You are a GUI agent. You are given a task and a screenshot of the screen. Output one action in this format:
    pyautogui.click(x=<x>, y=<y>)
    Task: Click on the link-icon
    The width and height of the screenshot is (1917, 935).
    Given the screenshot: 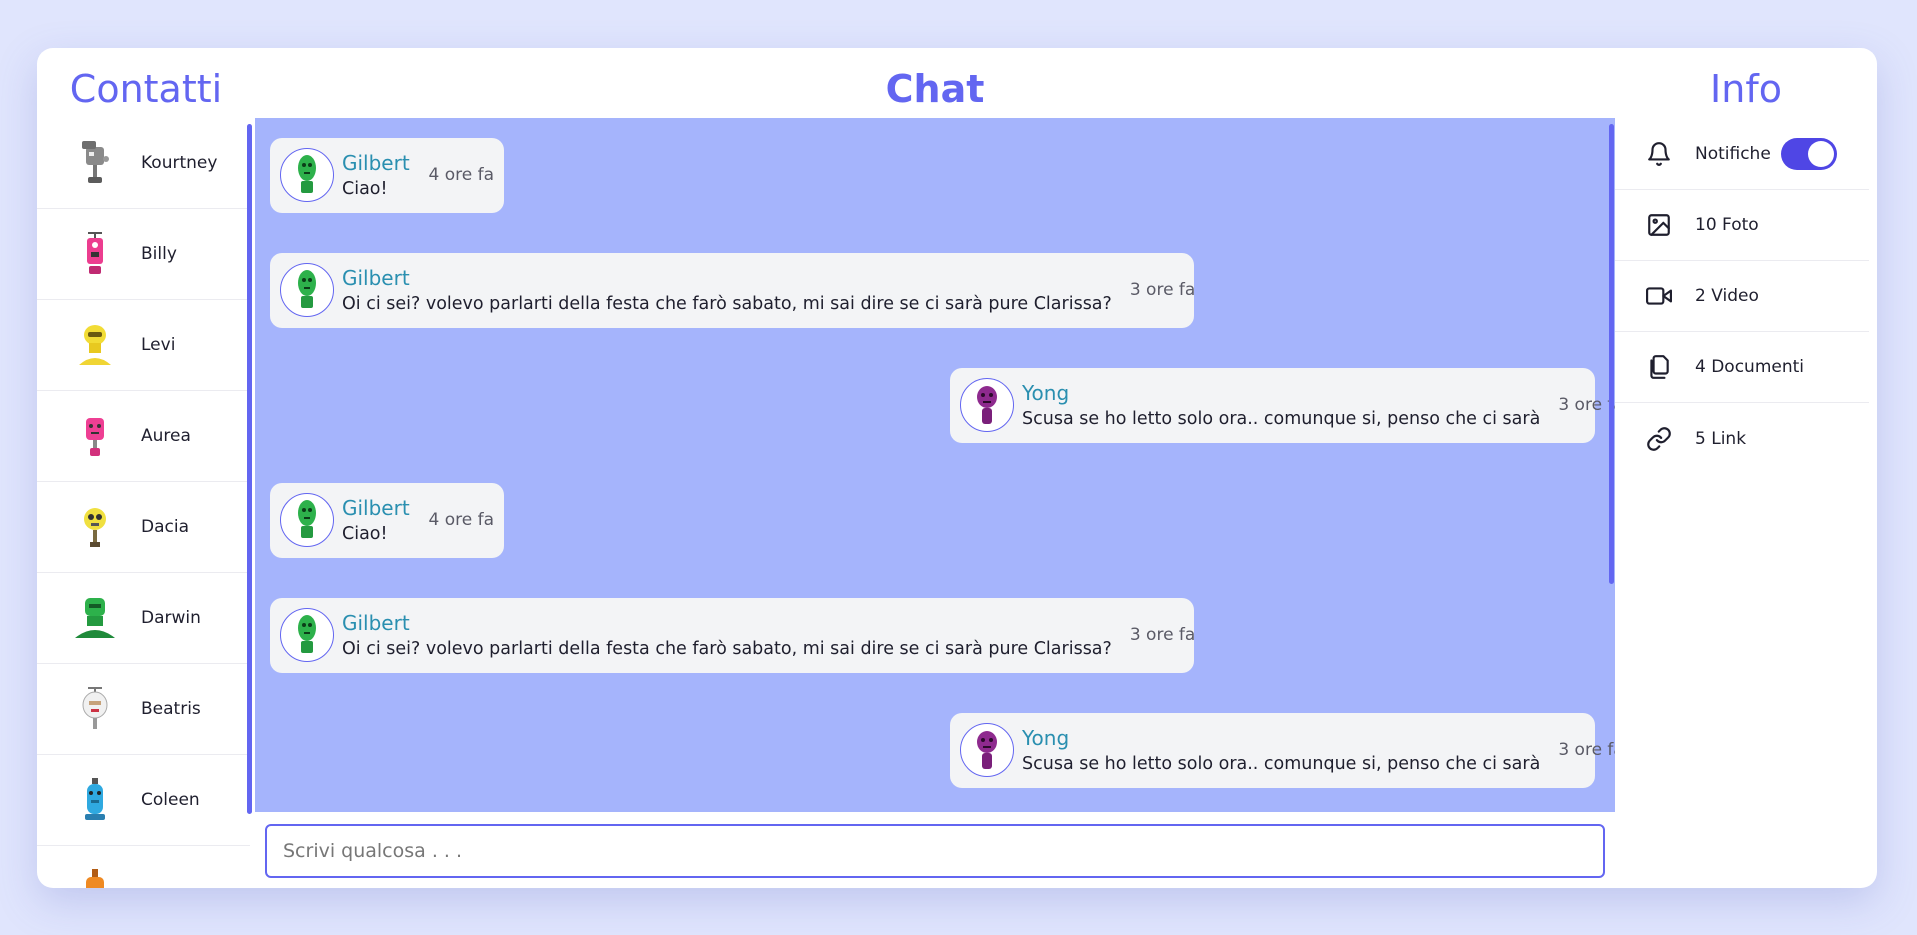 What is the action you would take?
    pyautogui.click(x=1659, y=439)
    